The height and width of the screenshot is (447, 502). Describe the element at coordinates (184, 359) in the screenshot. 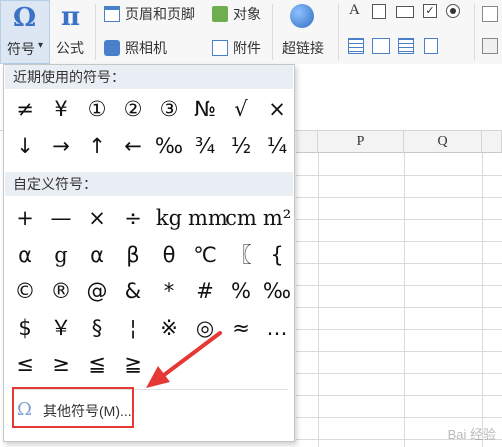

I see `annotation-arrow` at that location.